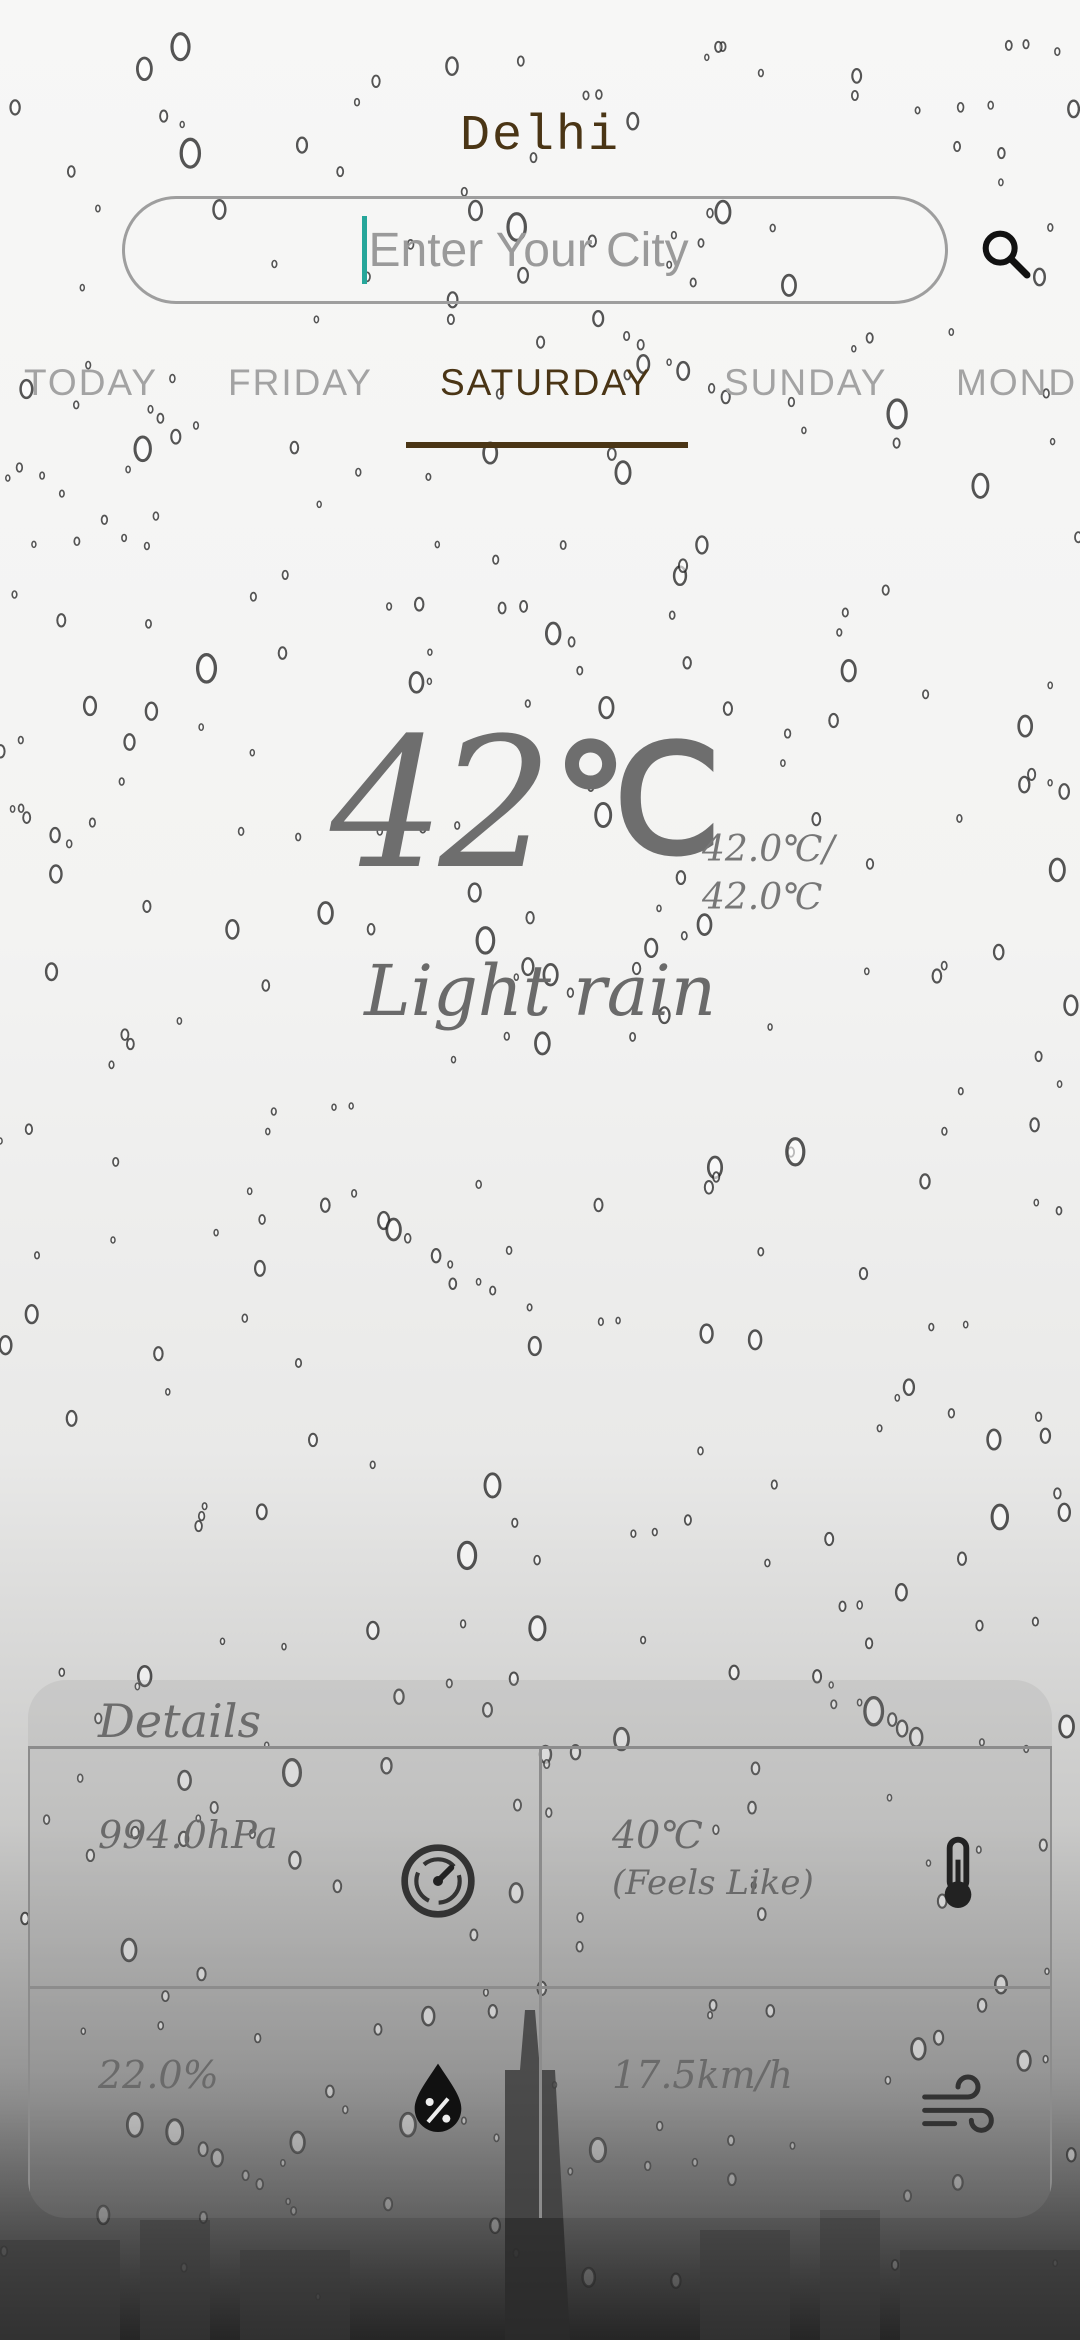 Image resolution: width=1080 pixels, height=2340 pixels. Describe the element at coordinates (805, 383) in the screenshot. I see `tab-sunday: SUNDAY` at that location.